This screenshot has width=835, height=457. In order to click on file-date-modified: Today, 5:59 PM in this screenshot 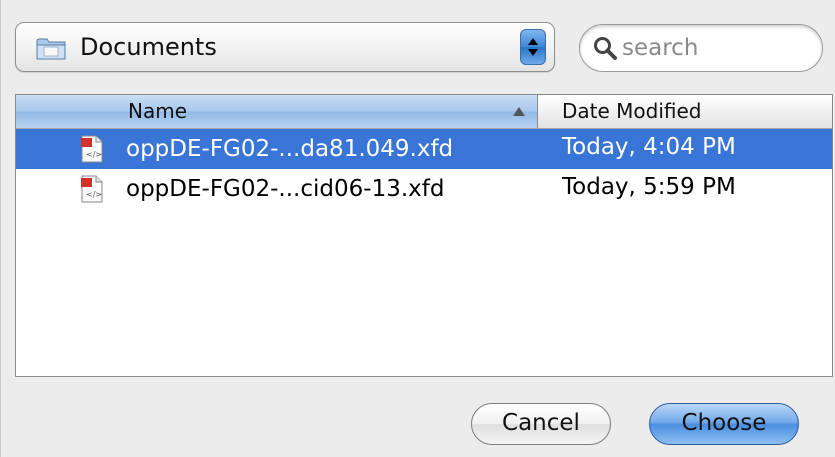, I will do `click(649, 187)`.